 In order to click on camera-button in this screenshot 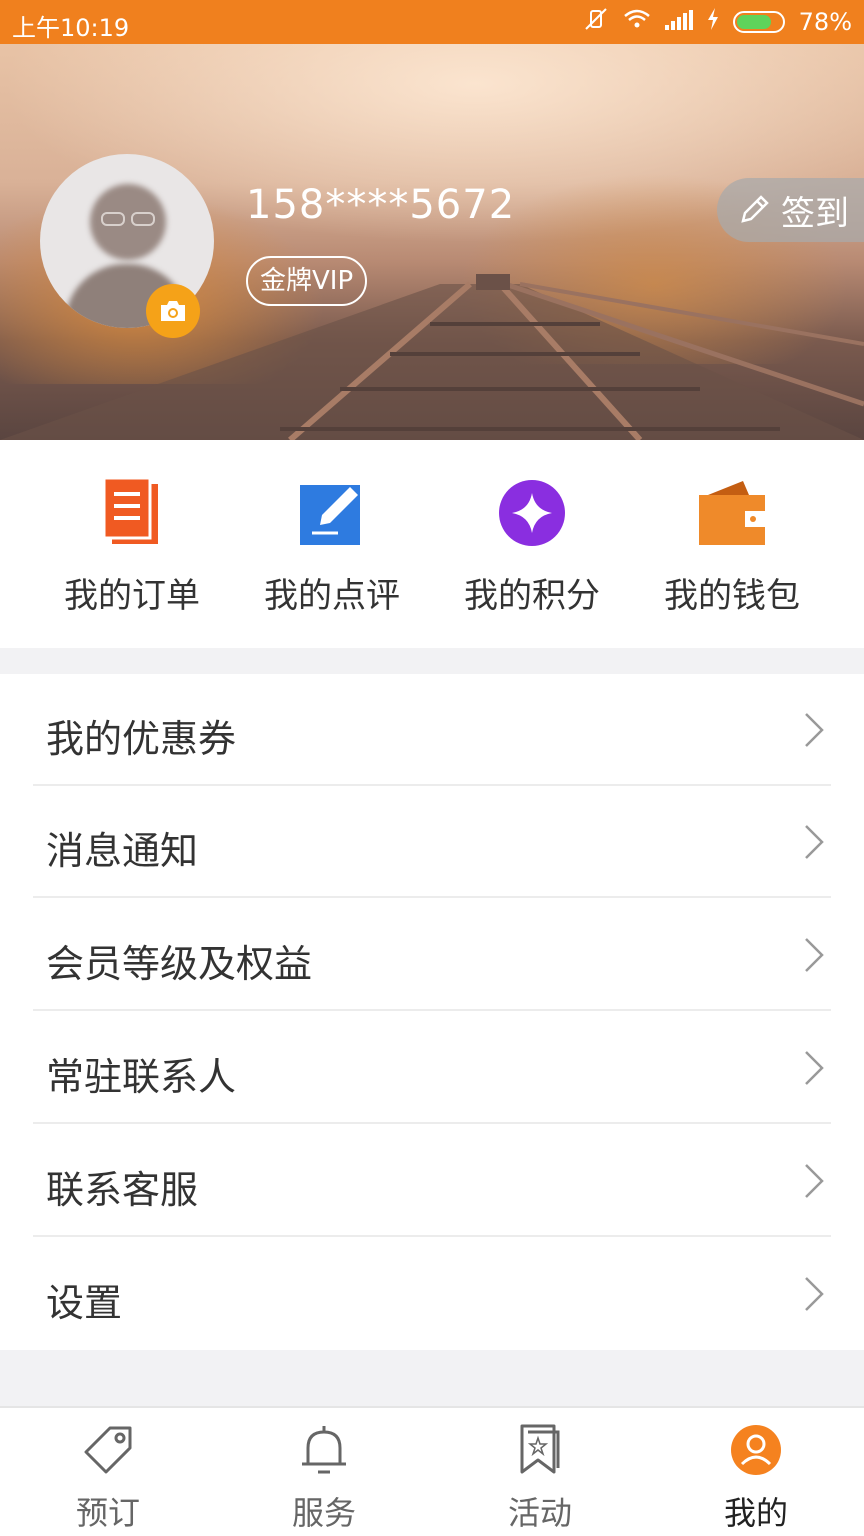, I will do `click(173, 311)`.